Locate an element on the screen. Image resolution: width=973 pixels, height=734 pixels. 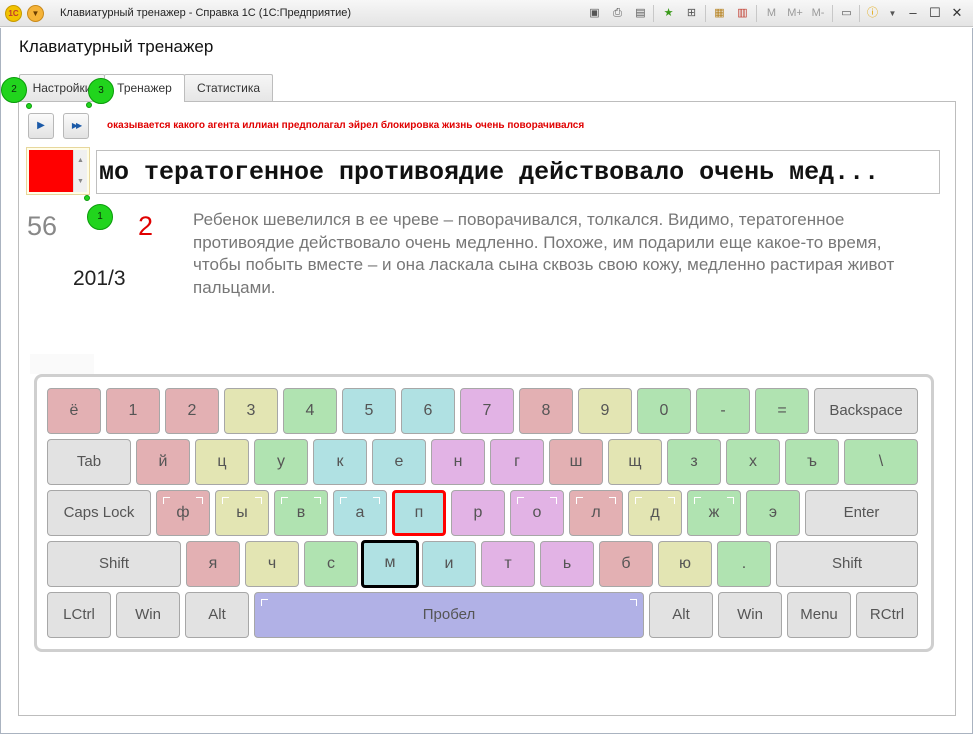
key-v: в is located at coordinates (301, 513).